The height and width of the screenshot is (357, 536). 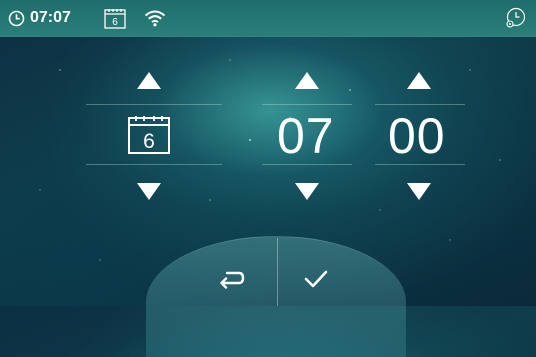 What do you see at coordinates (306, 136) in the screenshot?
I see `hour-value: 07` at bounding box center [306, 136].